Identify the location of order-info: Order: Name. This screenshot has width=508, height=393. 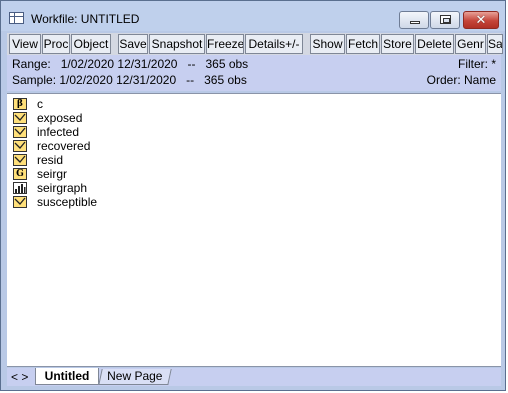
(461, 80).